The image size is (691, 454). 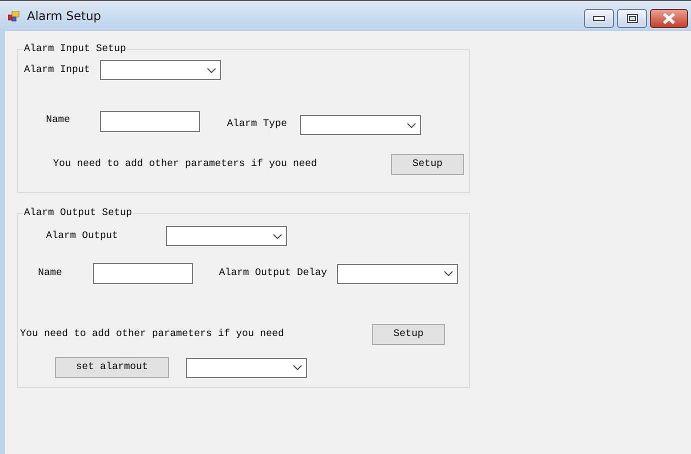 What do you see at coordinates (257, 124) in the screenshot?
I see `field-label: Alarm Type` at bounding box center [257, 124].